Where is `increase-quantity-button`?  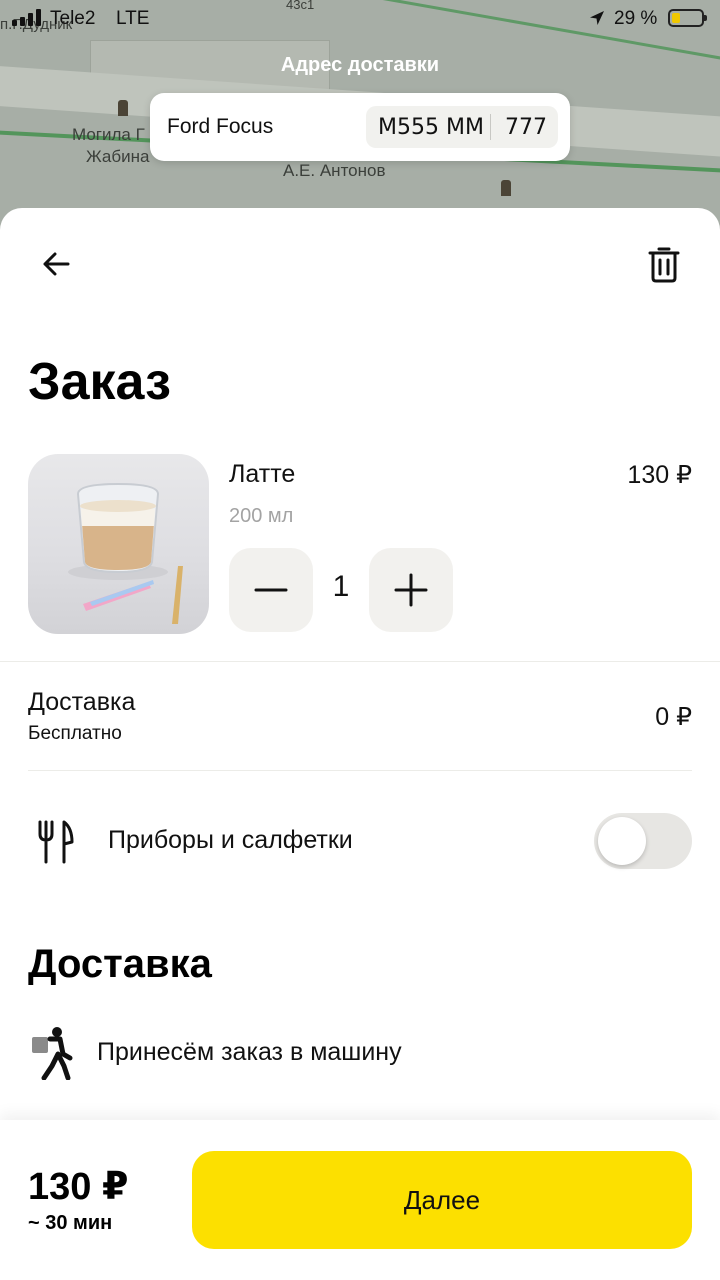 increase-quantity-button is located at coordinates (411, 590).